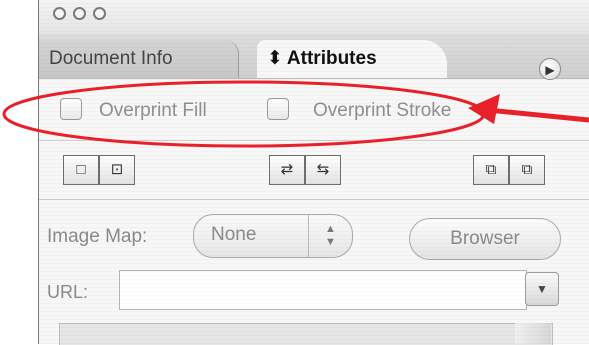 This screenshot has width=589, height=345. What do you see at coordinates (306, 334) in the screenshot?
I see `bottom-list-area` at bounding box center [306, 334].